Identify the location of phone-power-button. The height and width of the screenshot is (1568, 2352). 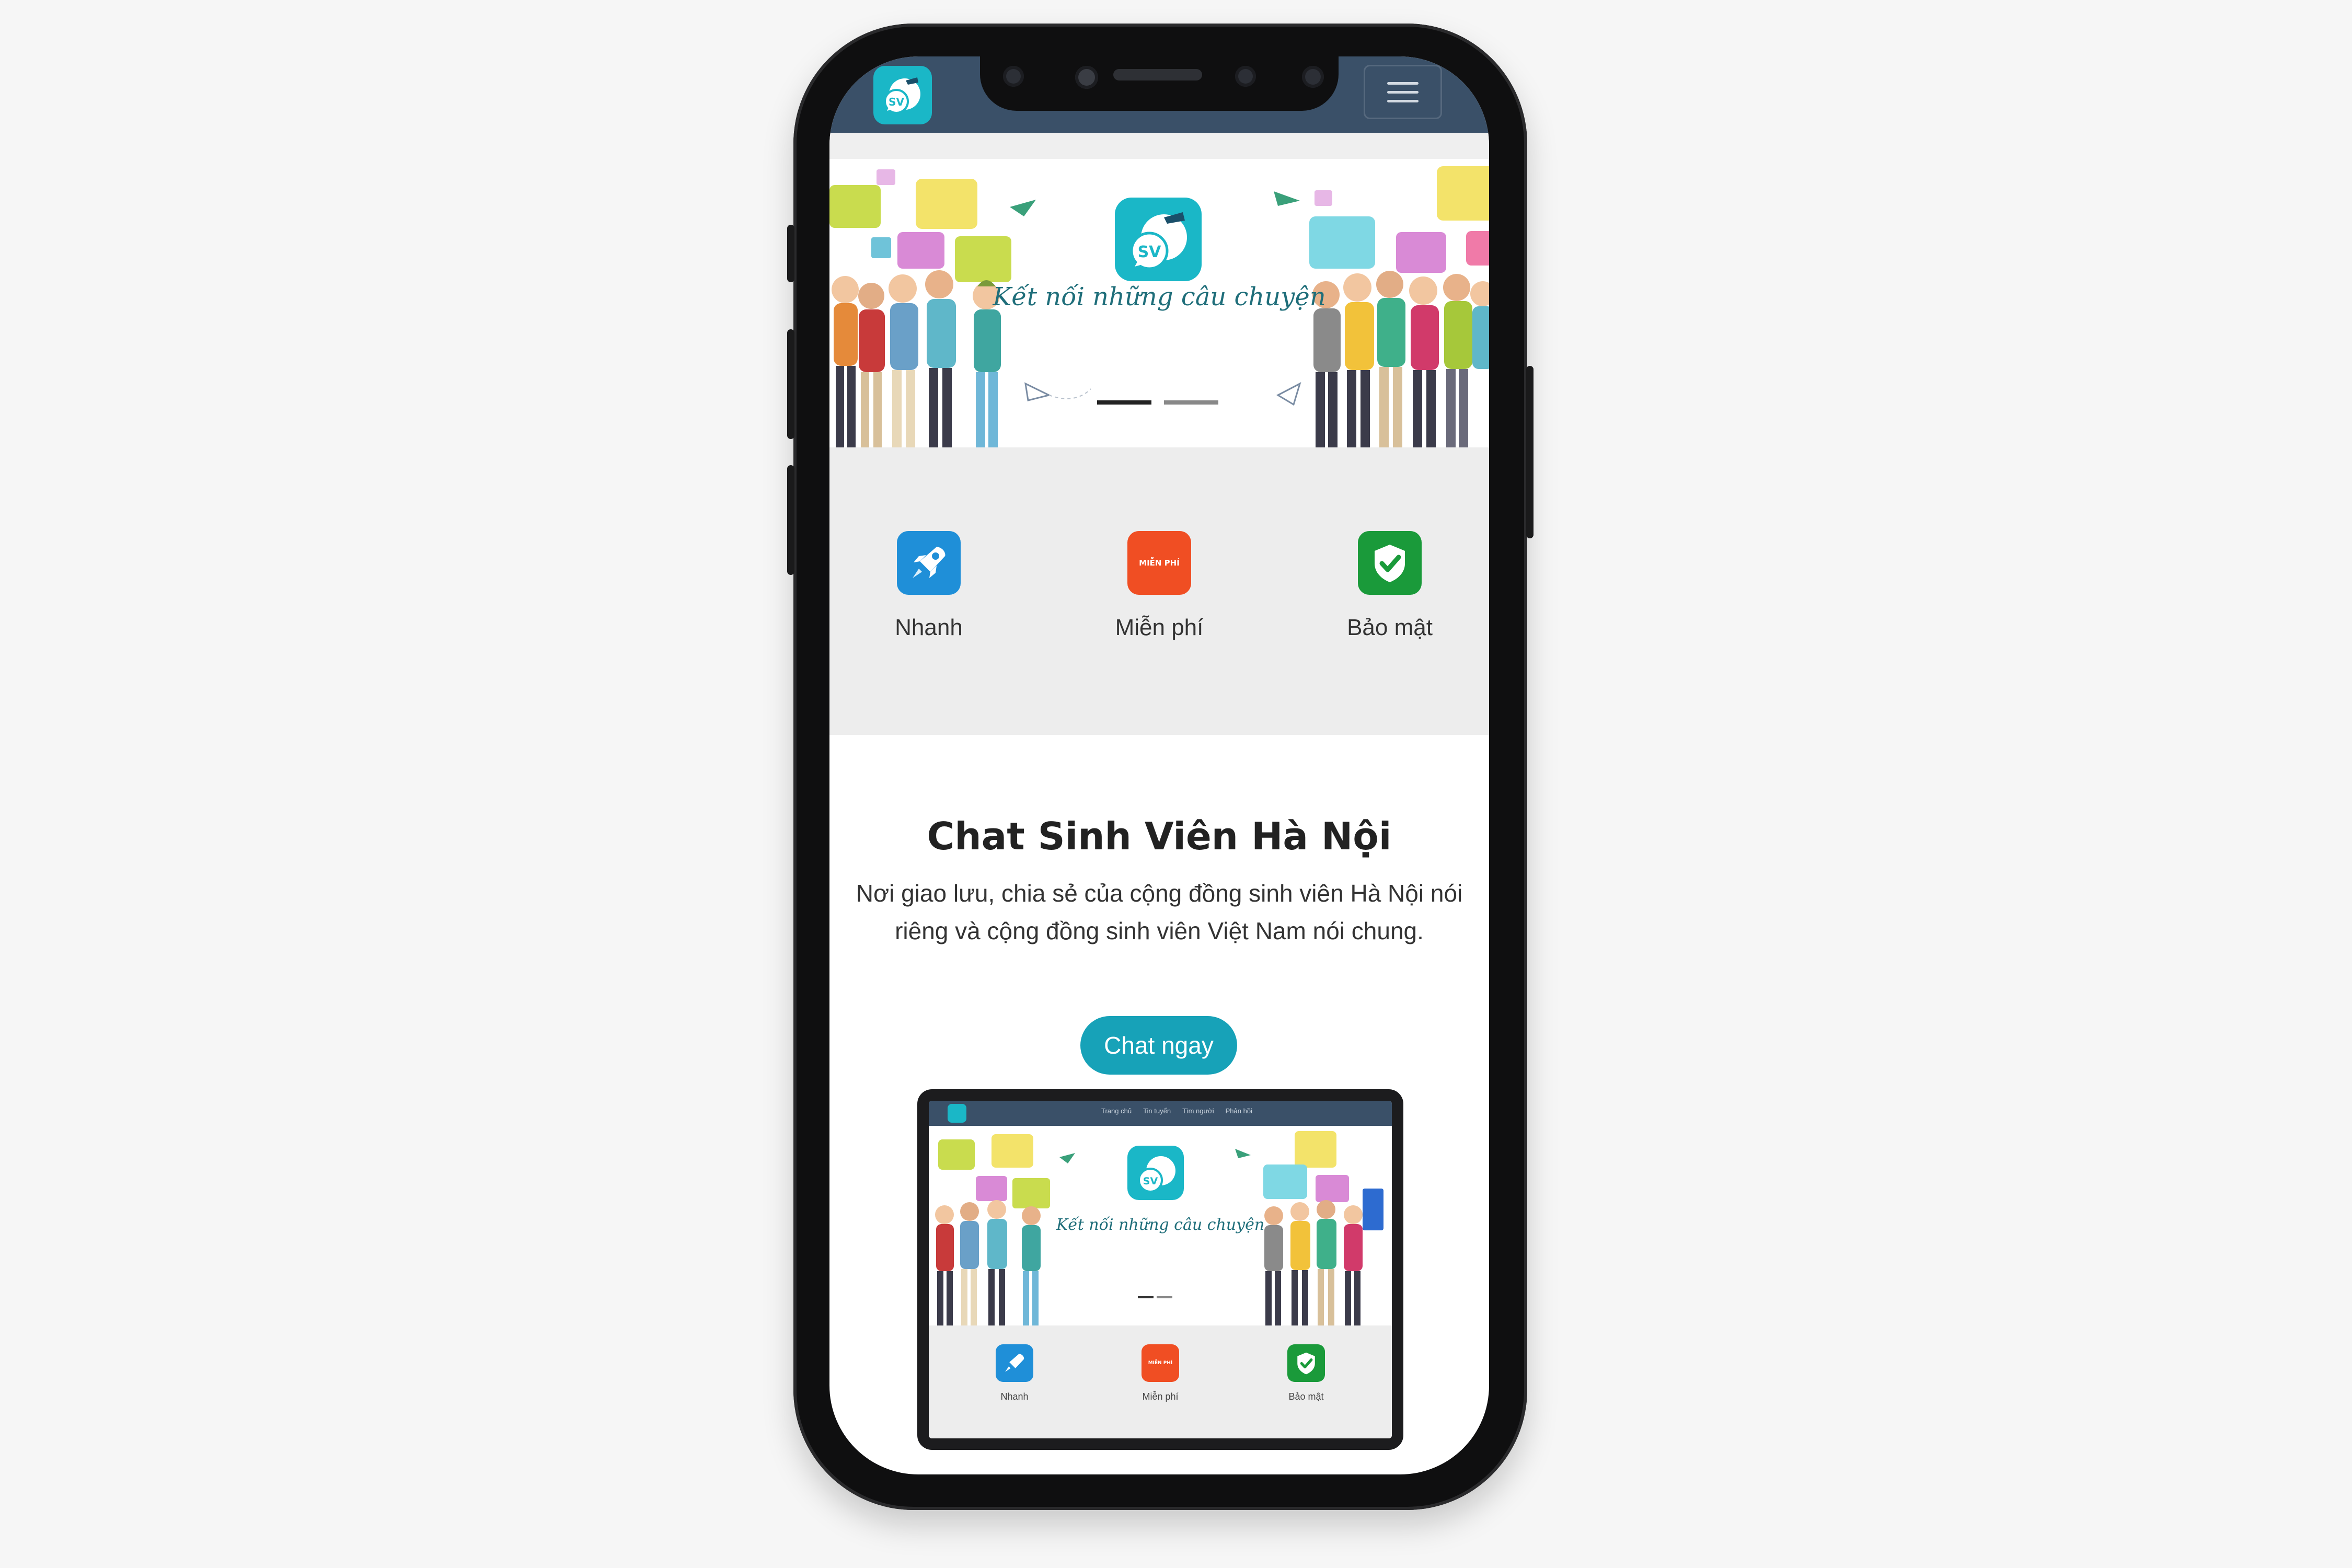
(1530, 452).